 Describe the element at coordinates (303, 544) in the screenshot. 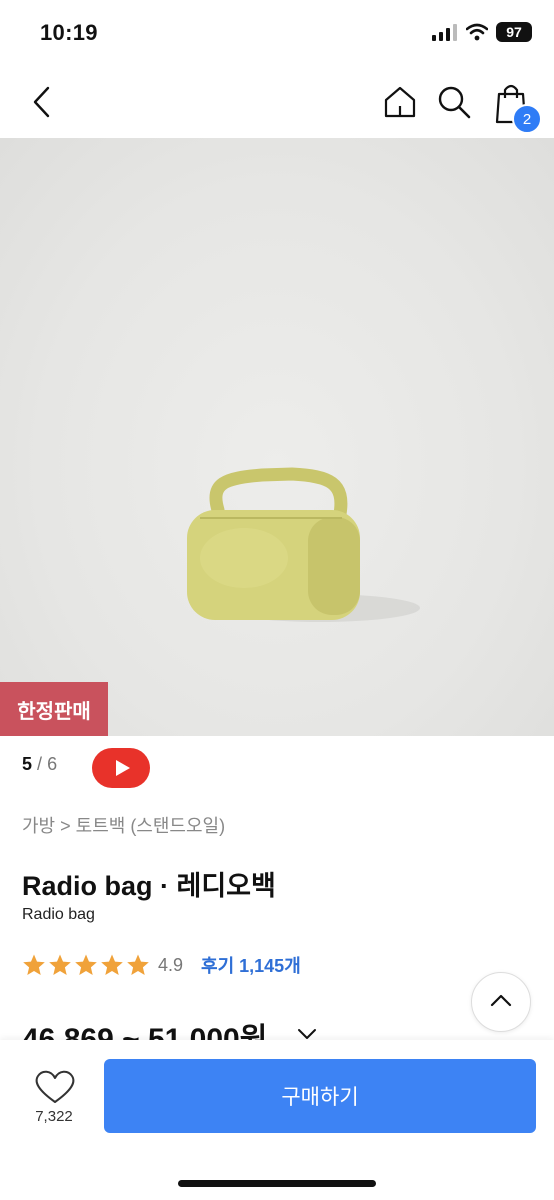

I see `radio-bag-illustration` at that location.